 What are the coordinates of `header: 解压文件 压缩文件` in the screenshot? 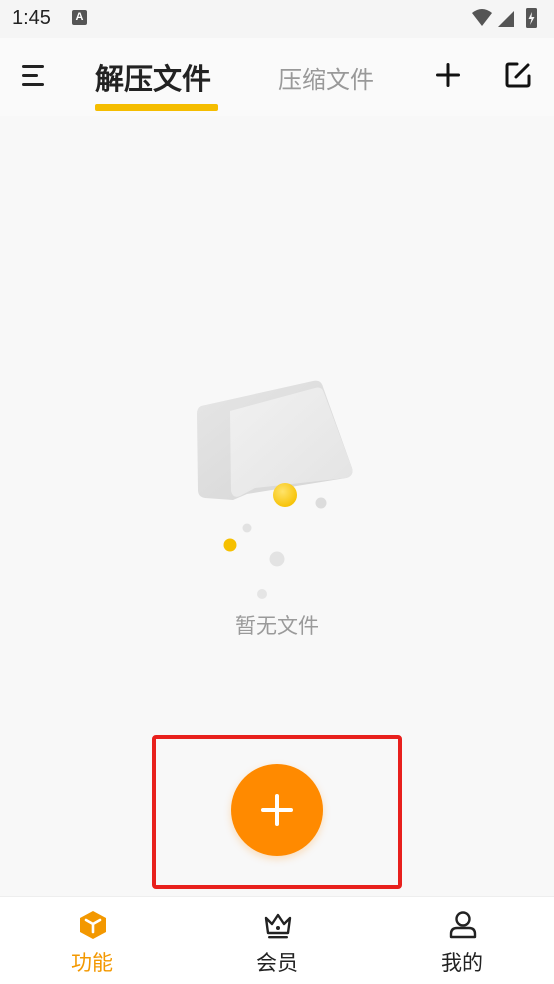 It's located at (277, 77).